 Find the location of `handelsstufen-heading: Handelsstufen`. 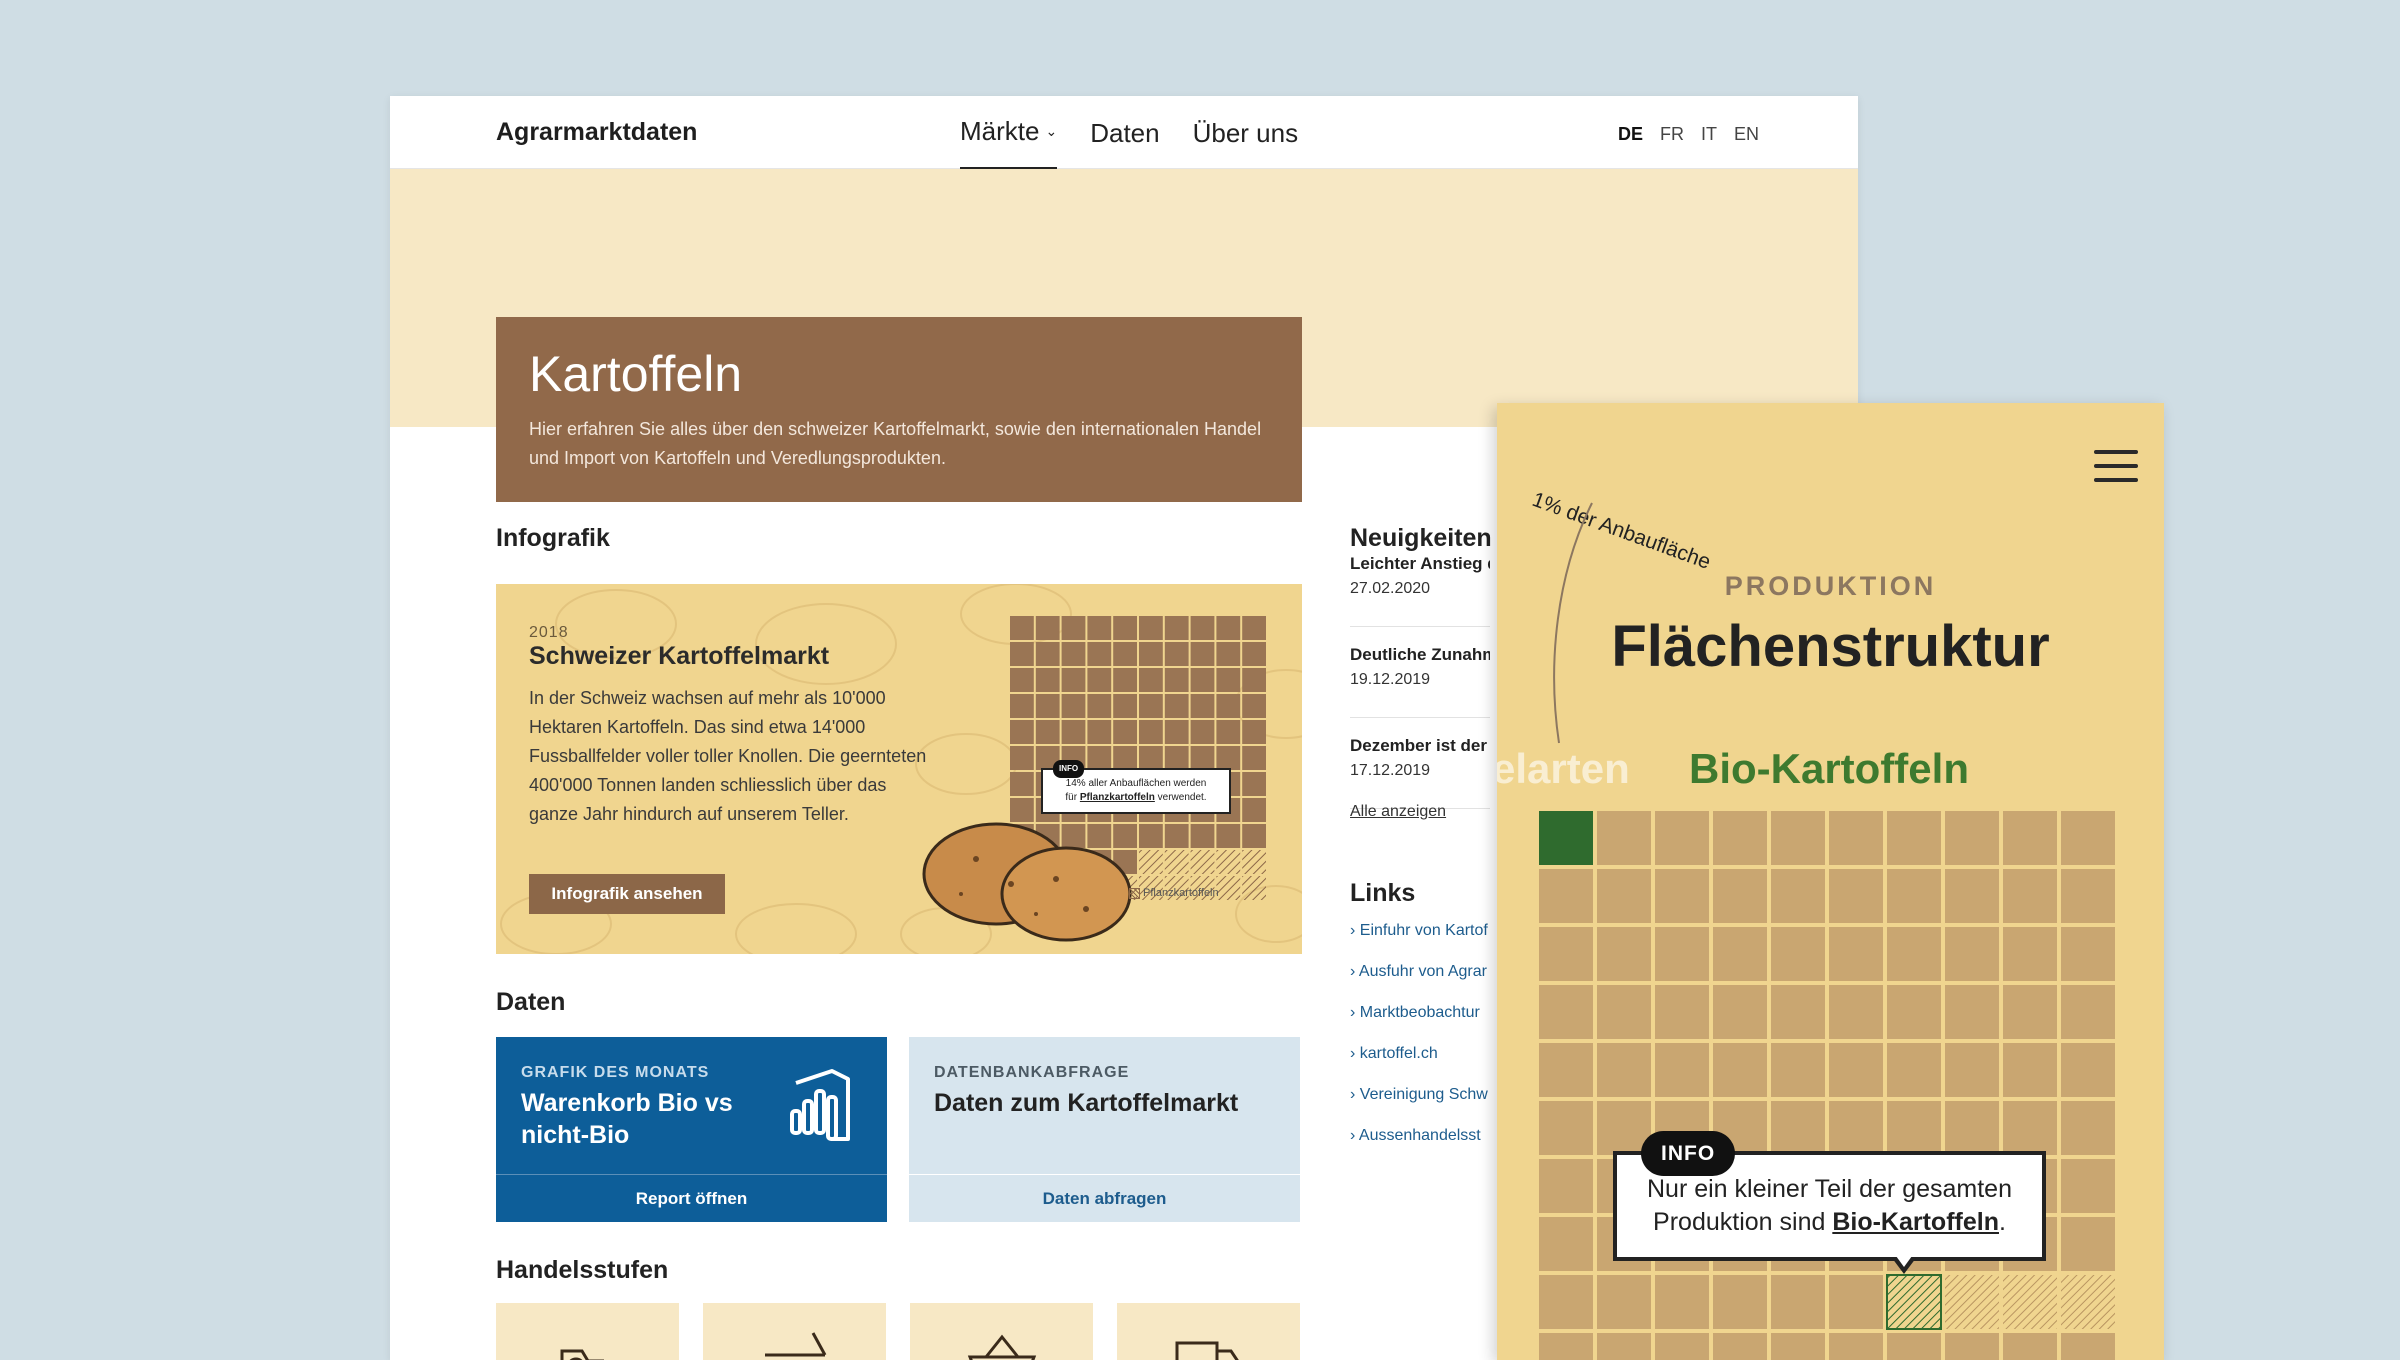

handelsstufen-heading: Handelsstufen is located at coordinates (582, 1270).